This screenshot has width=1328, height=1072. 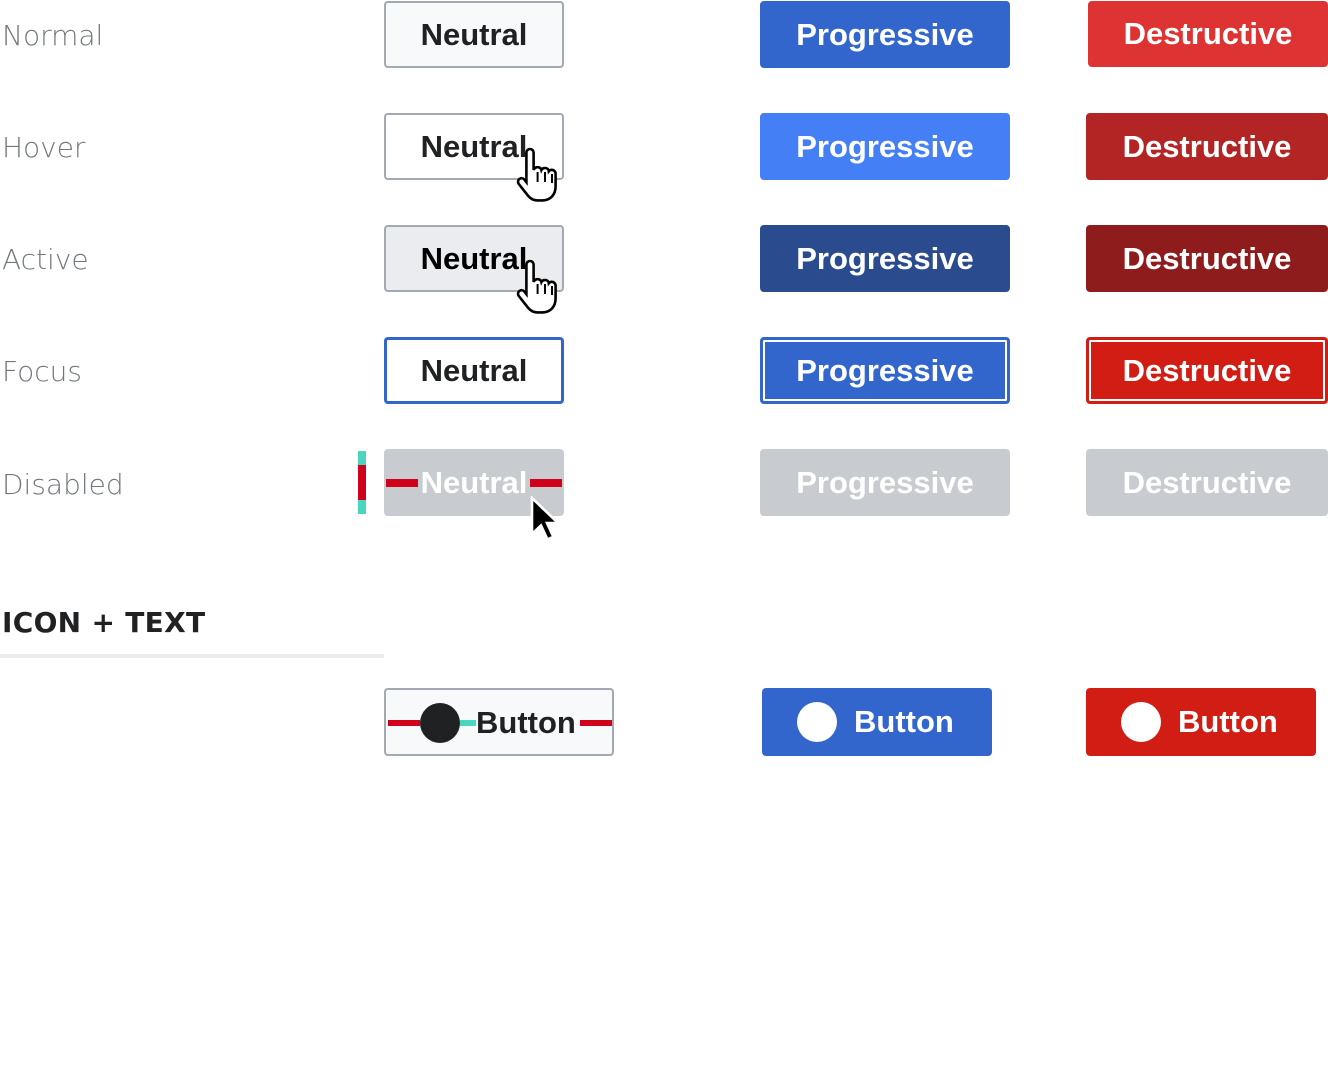 What do you see at coordinates (42, 371) in the screenshot?
I see `row-label-focus: Focus` at bounding box center [42, 371].